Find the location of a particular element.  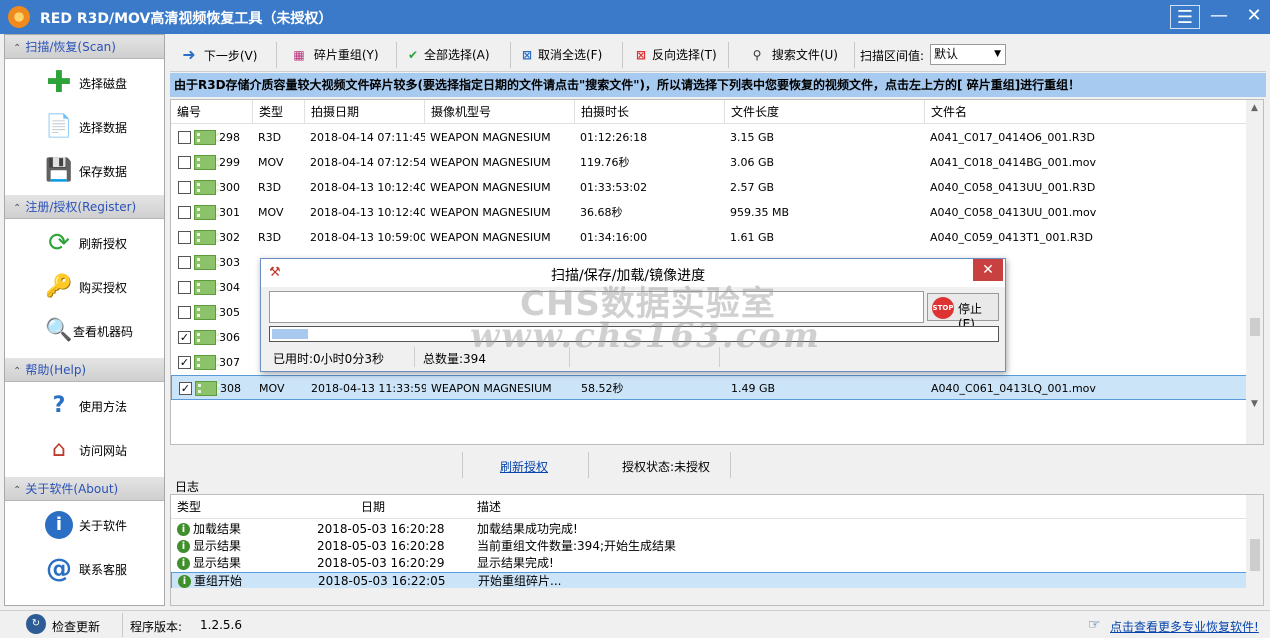

sidebar-item-website: ⌂ 访问网站 is located at coordinates (84, 450).